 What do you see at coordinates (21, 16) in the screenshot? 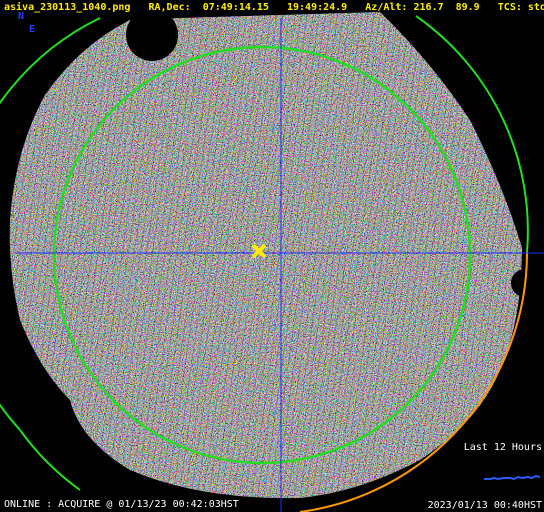
I see `compass-north: N` at bounding box center [21, 16].